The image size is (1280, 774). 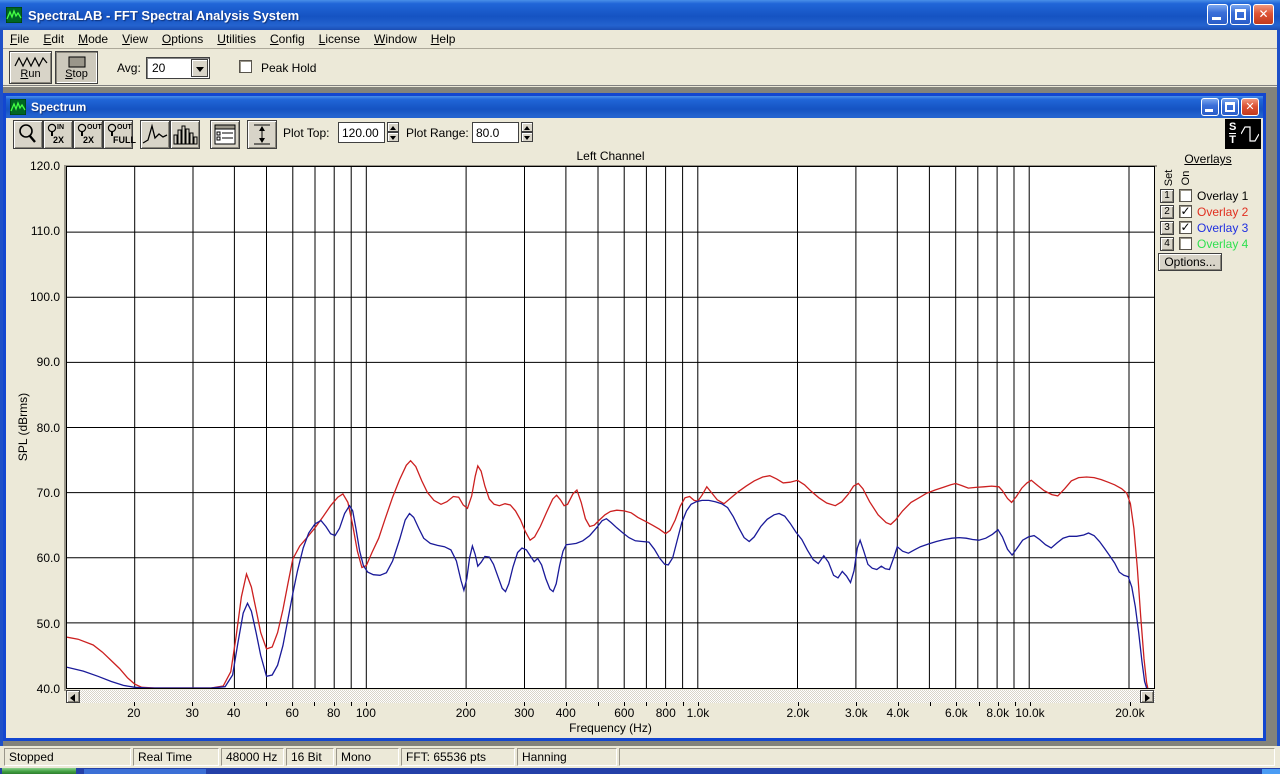 I want to click on x-tick-label-60: 60, so click(x=292, y=713).